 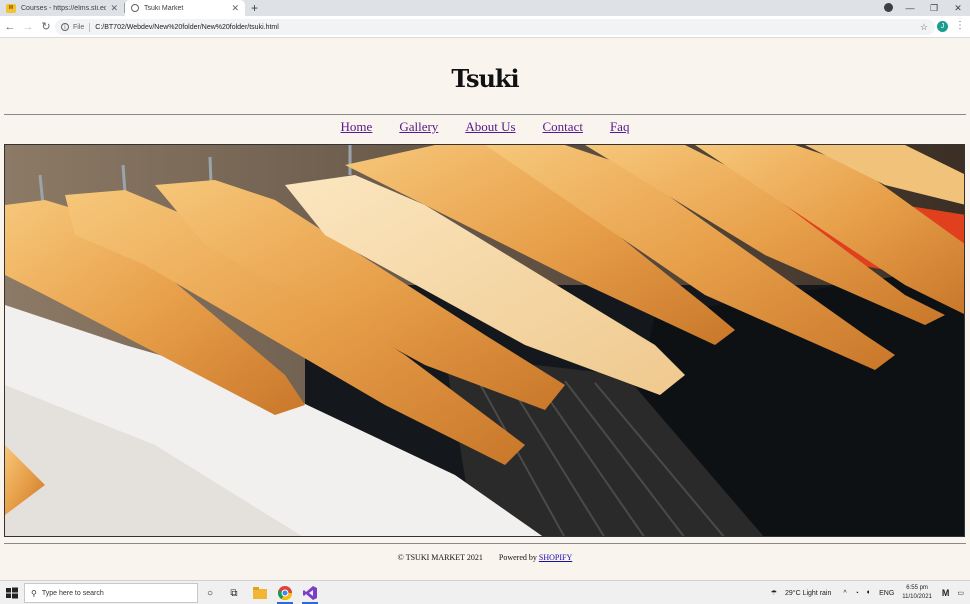 I want to click on url-scheme: File, so click(x=79, y=27).